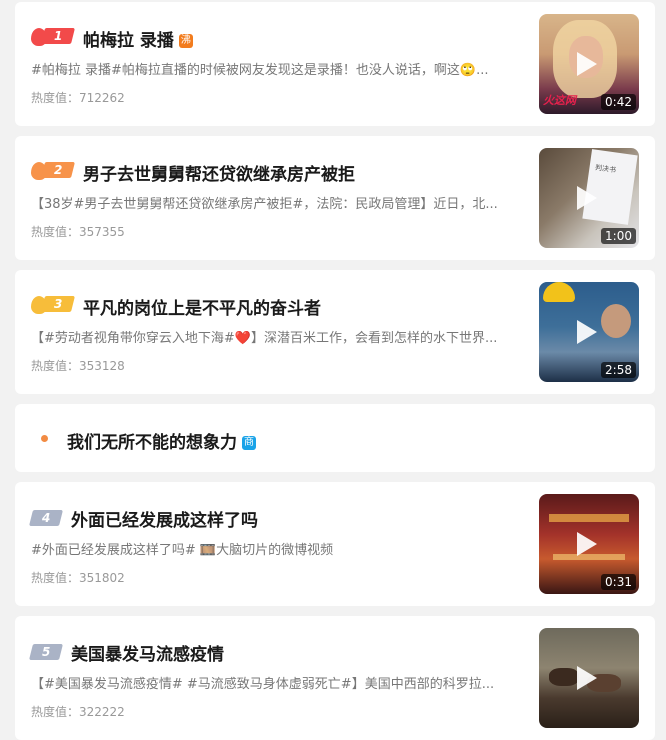 The width and height of the screenshot is (666, 740). What do you see at coordinates (44, 438) in the screenshot?
I see `bullet-dot` at bounding box center [44, 438].